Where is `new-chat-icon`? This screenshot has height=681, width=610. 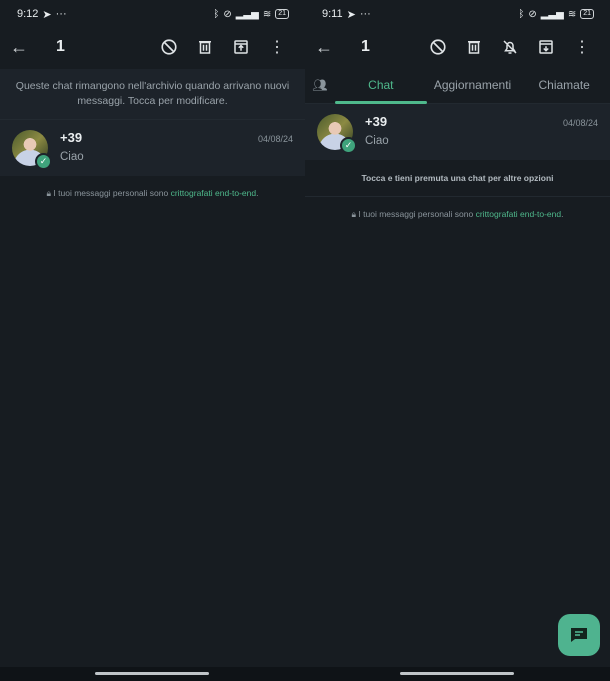
new-chat-icon is located at coordinates (579, 635).